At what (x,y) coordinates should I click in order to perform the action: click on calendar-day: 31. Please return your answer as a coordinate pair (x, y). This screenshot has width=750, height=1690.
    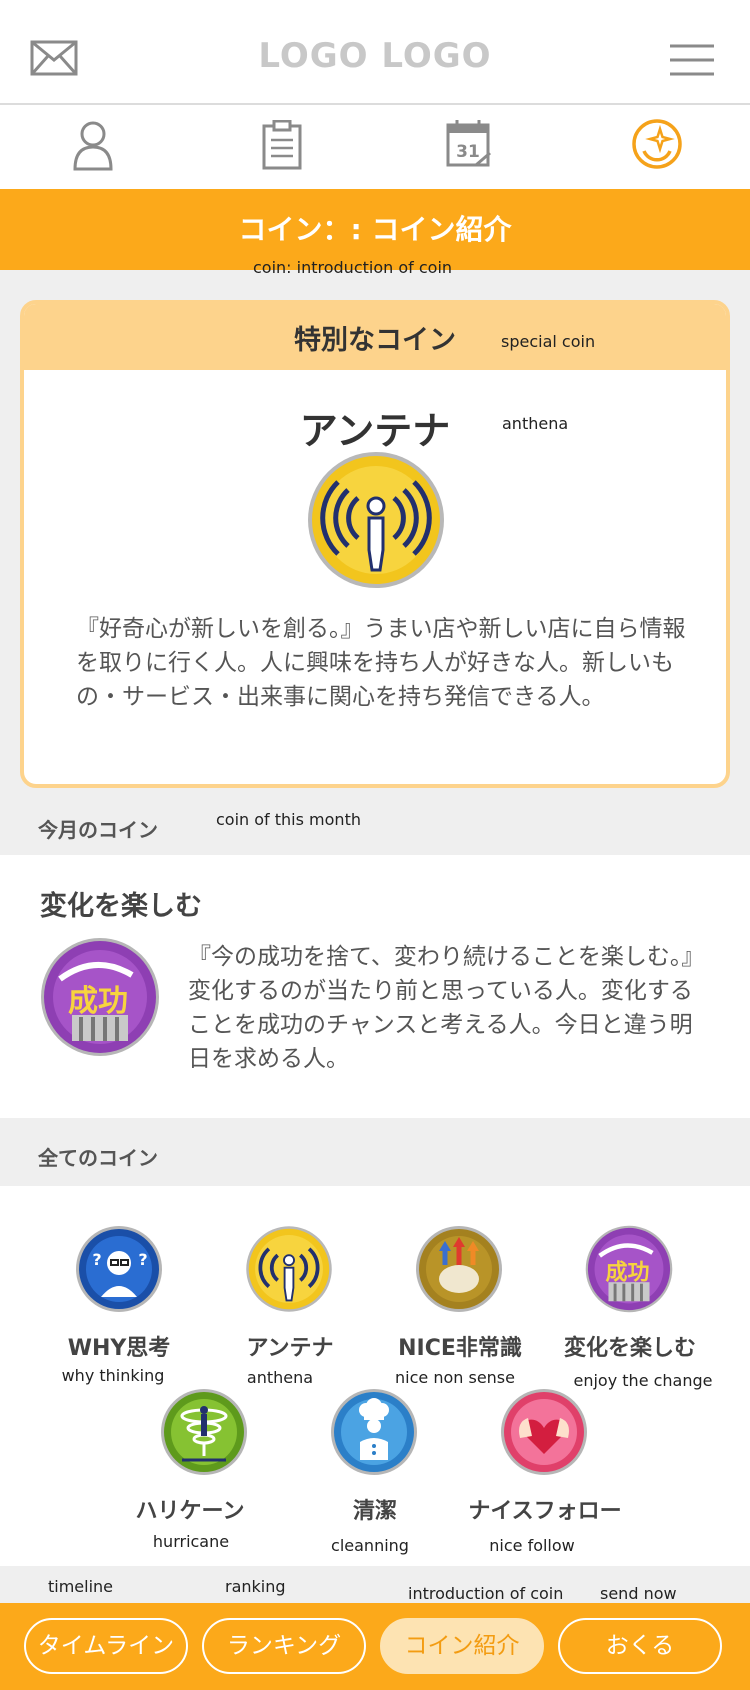
    Looking at the image, I should click on (468, 152).